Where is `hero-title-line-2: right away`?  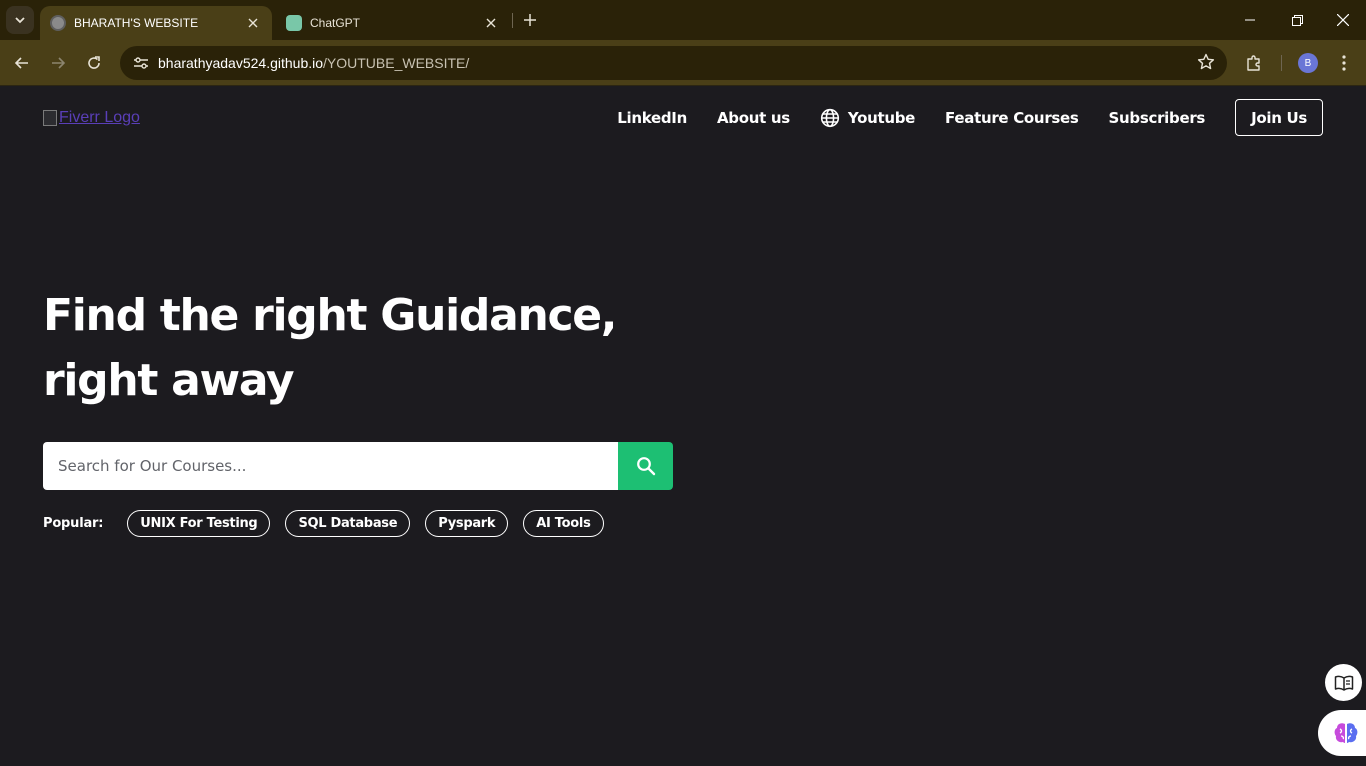
hero-title-line-2: right away is located at coordinates (169, 380).